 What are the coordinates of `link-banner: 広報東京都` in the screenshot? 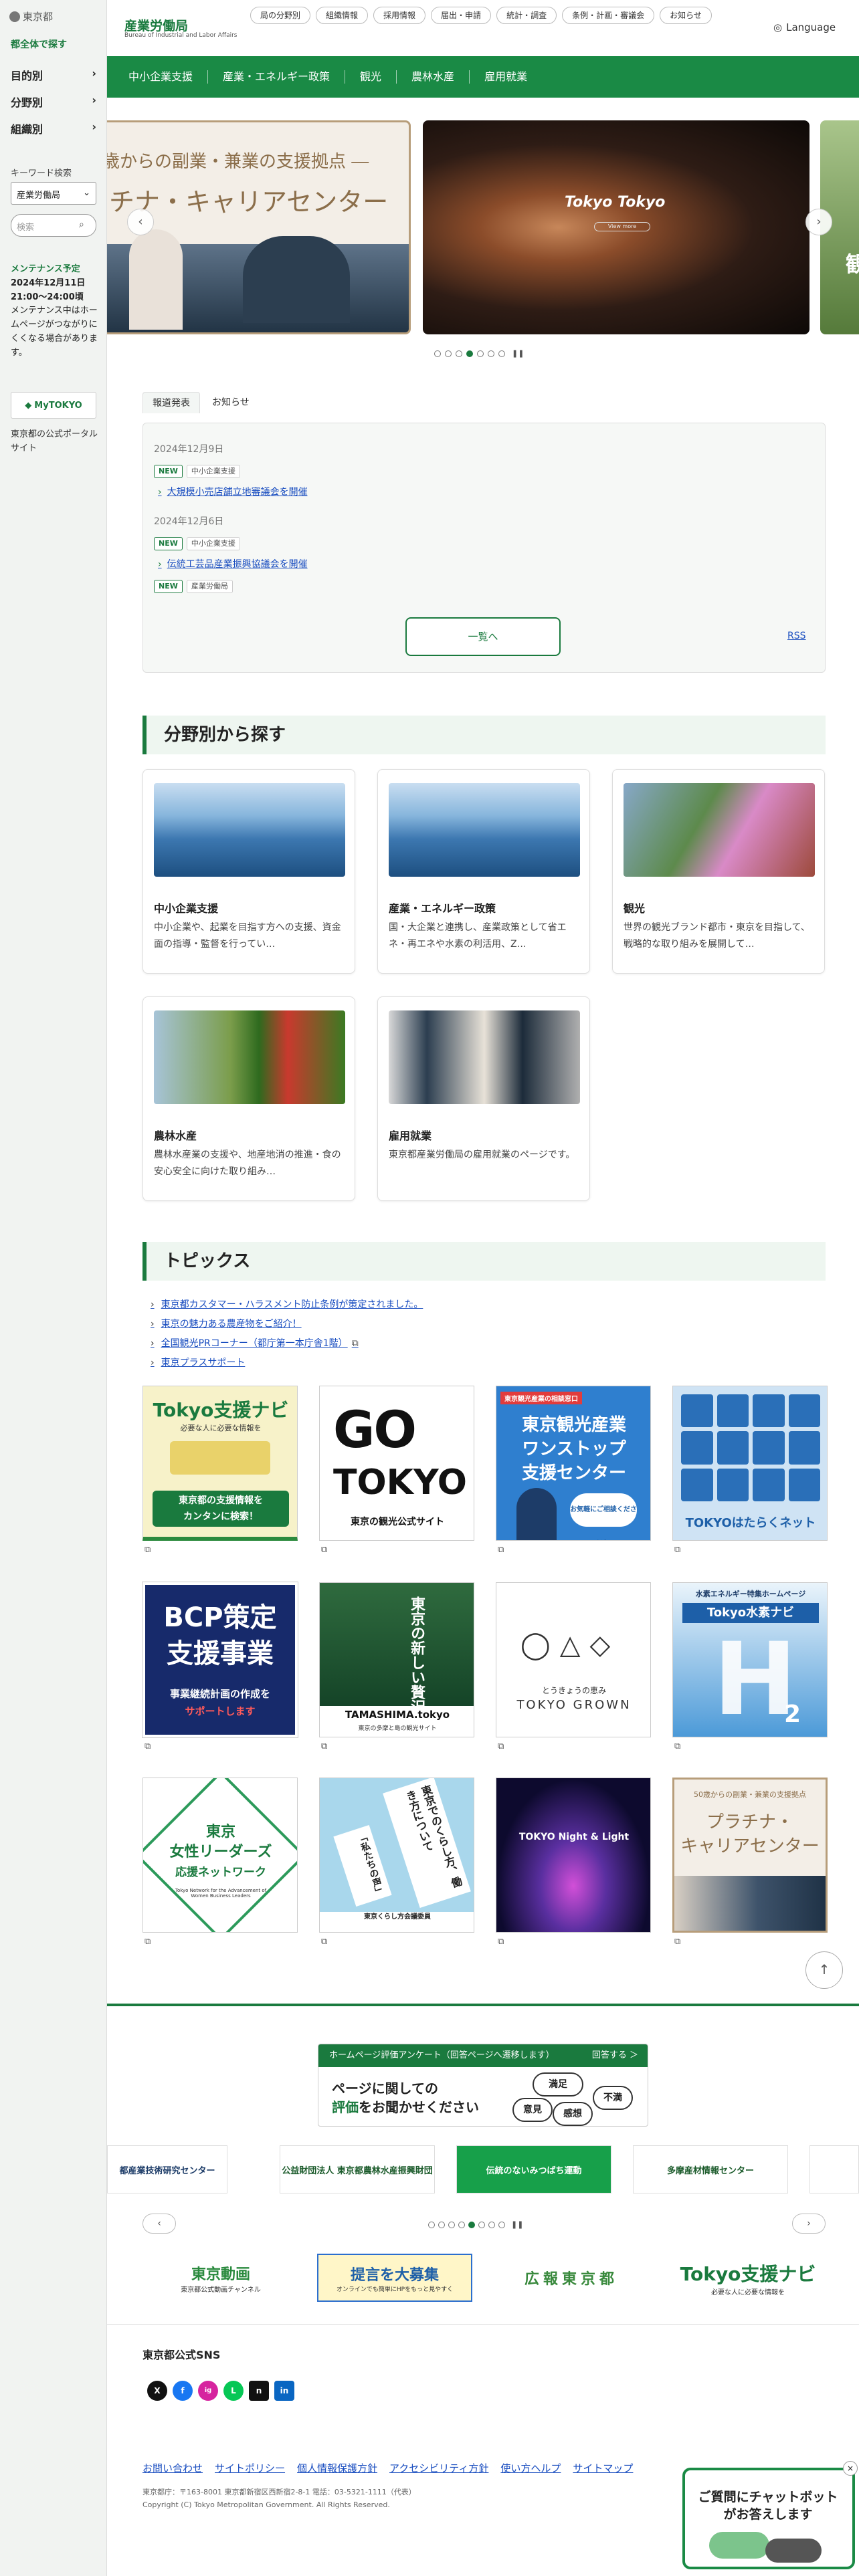 It's located at (571, 2278).